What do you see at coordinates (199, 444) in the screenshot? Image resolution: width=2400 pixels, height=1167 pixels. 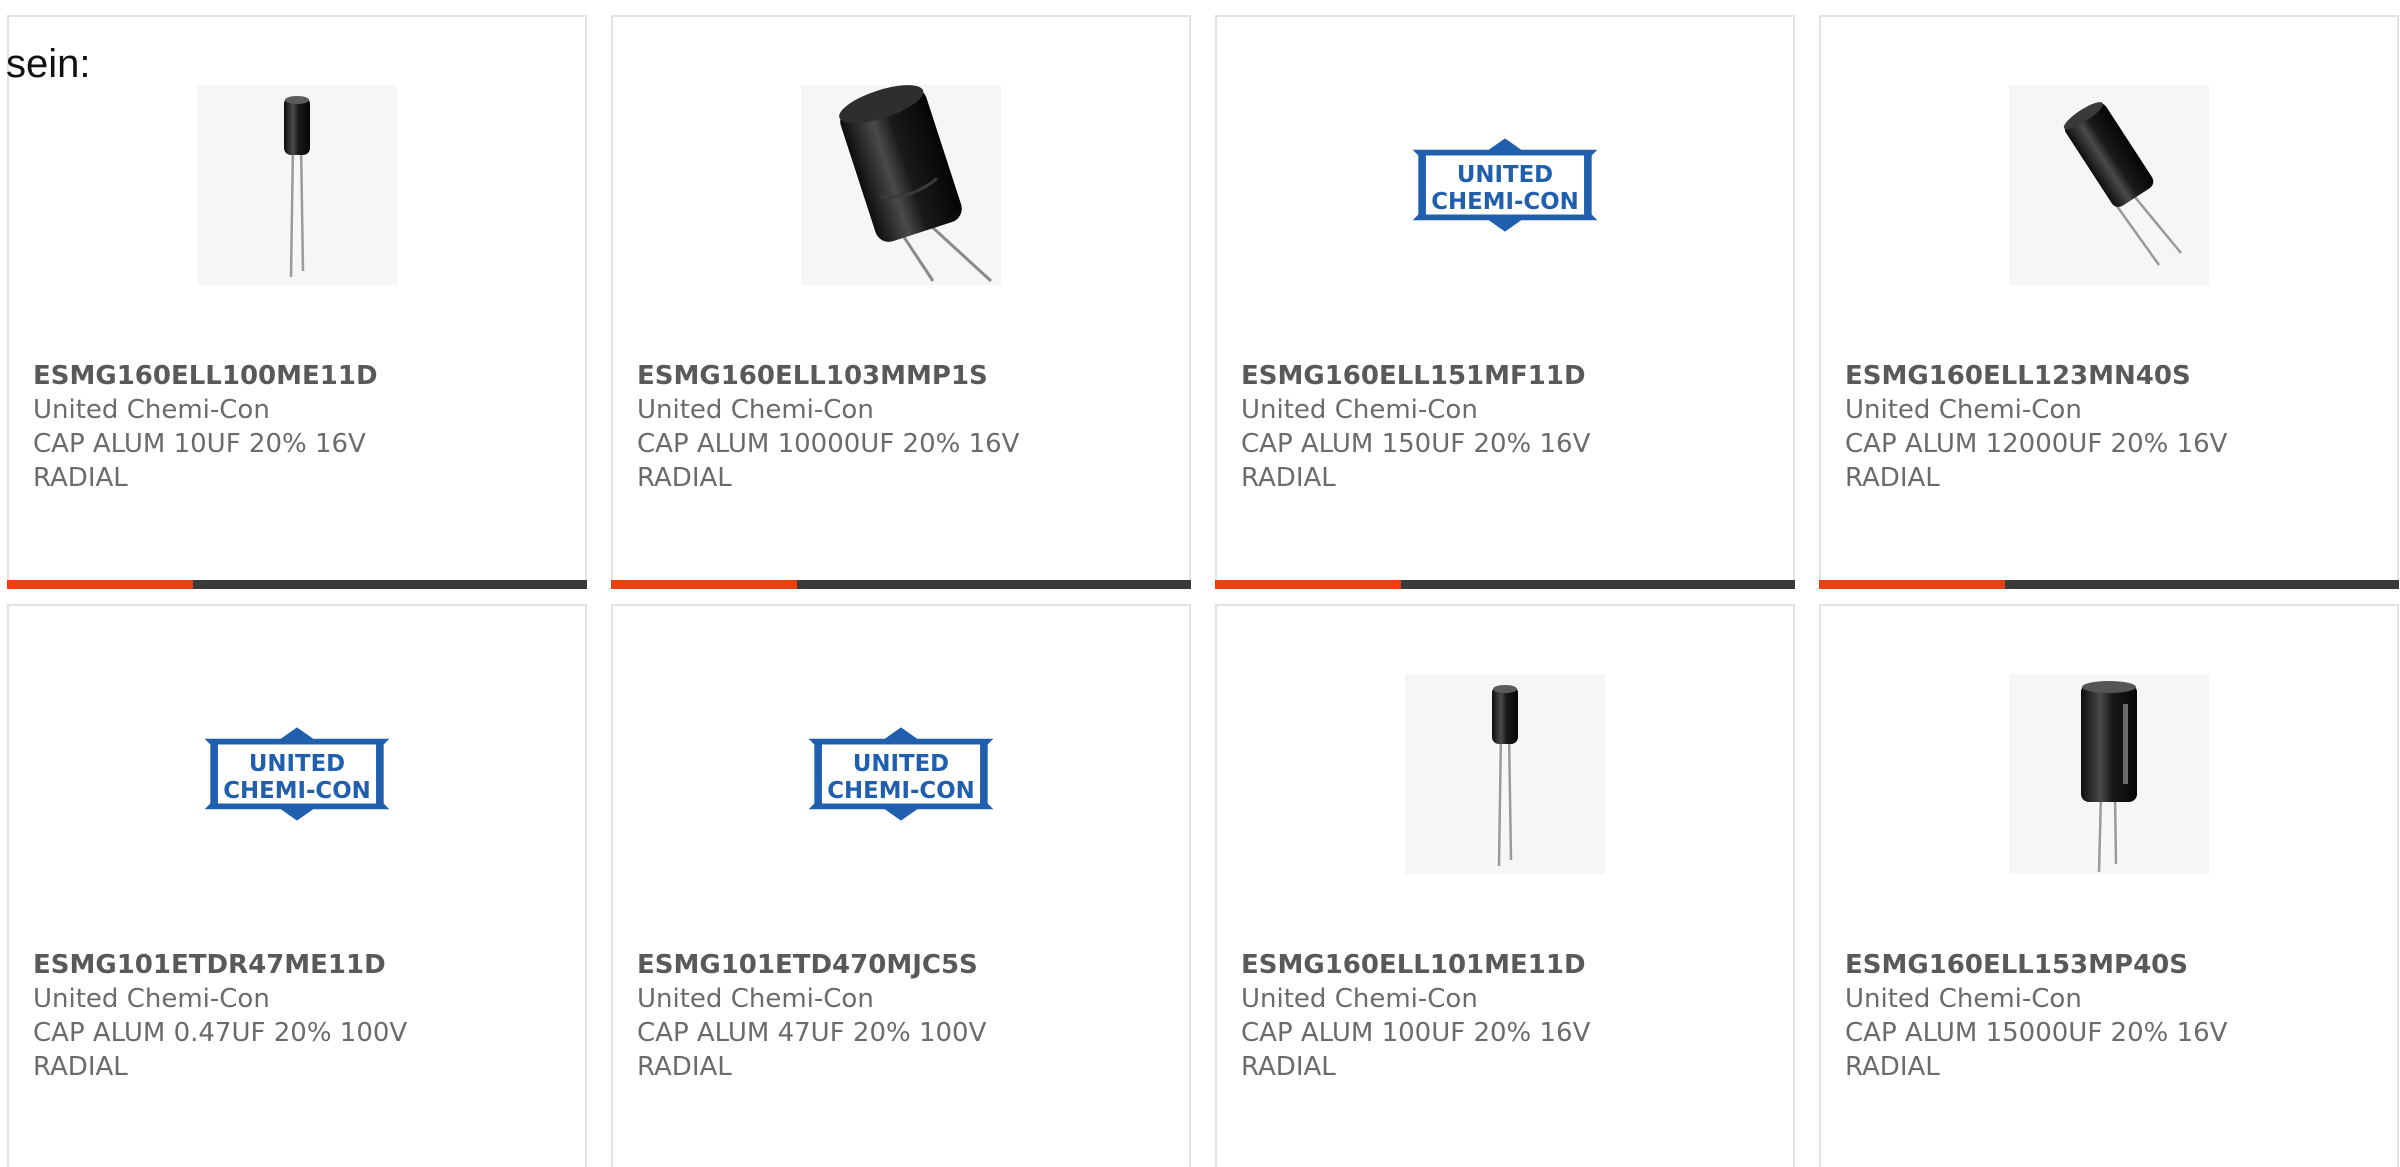 I see `description-line-1: CAP ALUM 10UF 20% 16V` at bounding box center [199, 444].